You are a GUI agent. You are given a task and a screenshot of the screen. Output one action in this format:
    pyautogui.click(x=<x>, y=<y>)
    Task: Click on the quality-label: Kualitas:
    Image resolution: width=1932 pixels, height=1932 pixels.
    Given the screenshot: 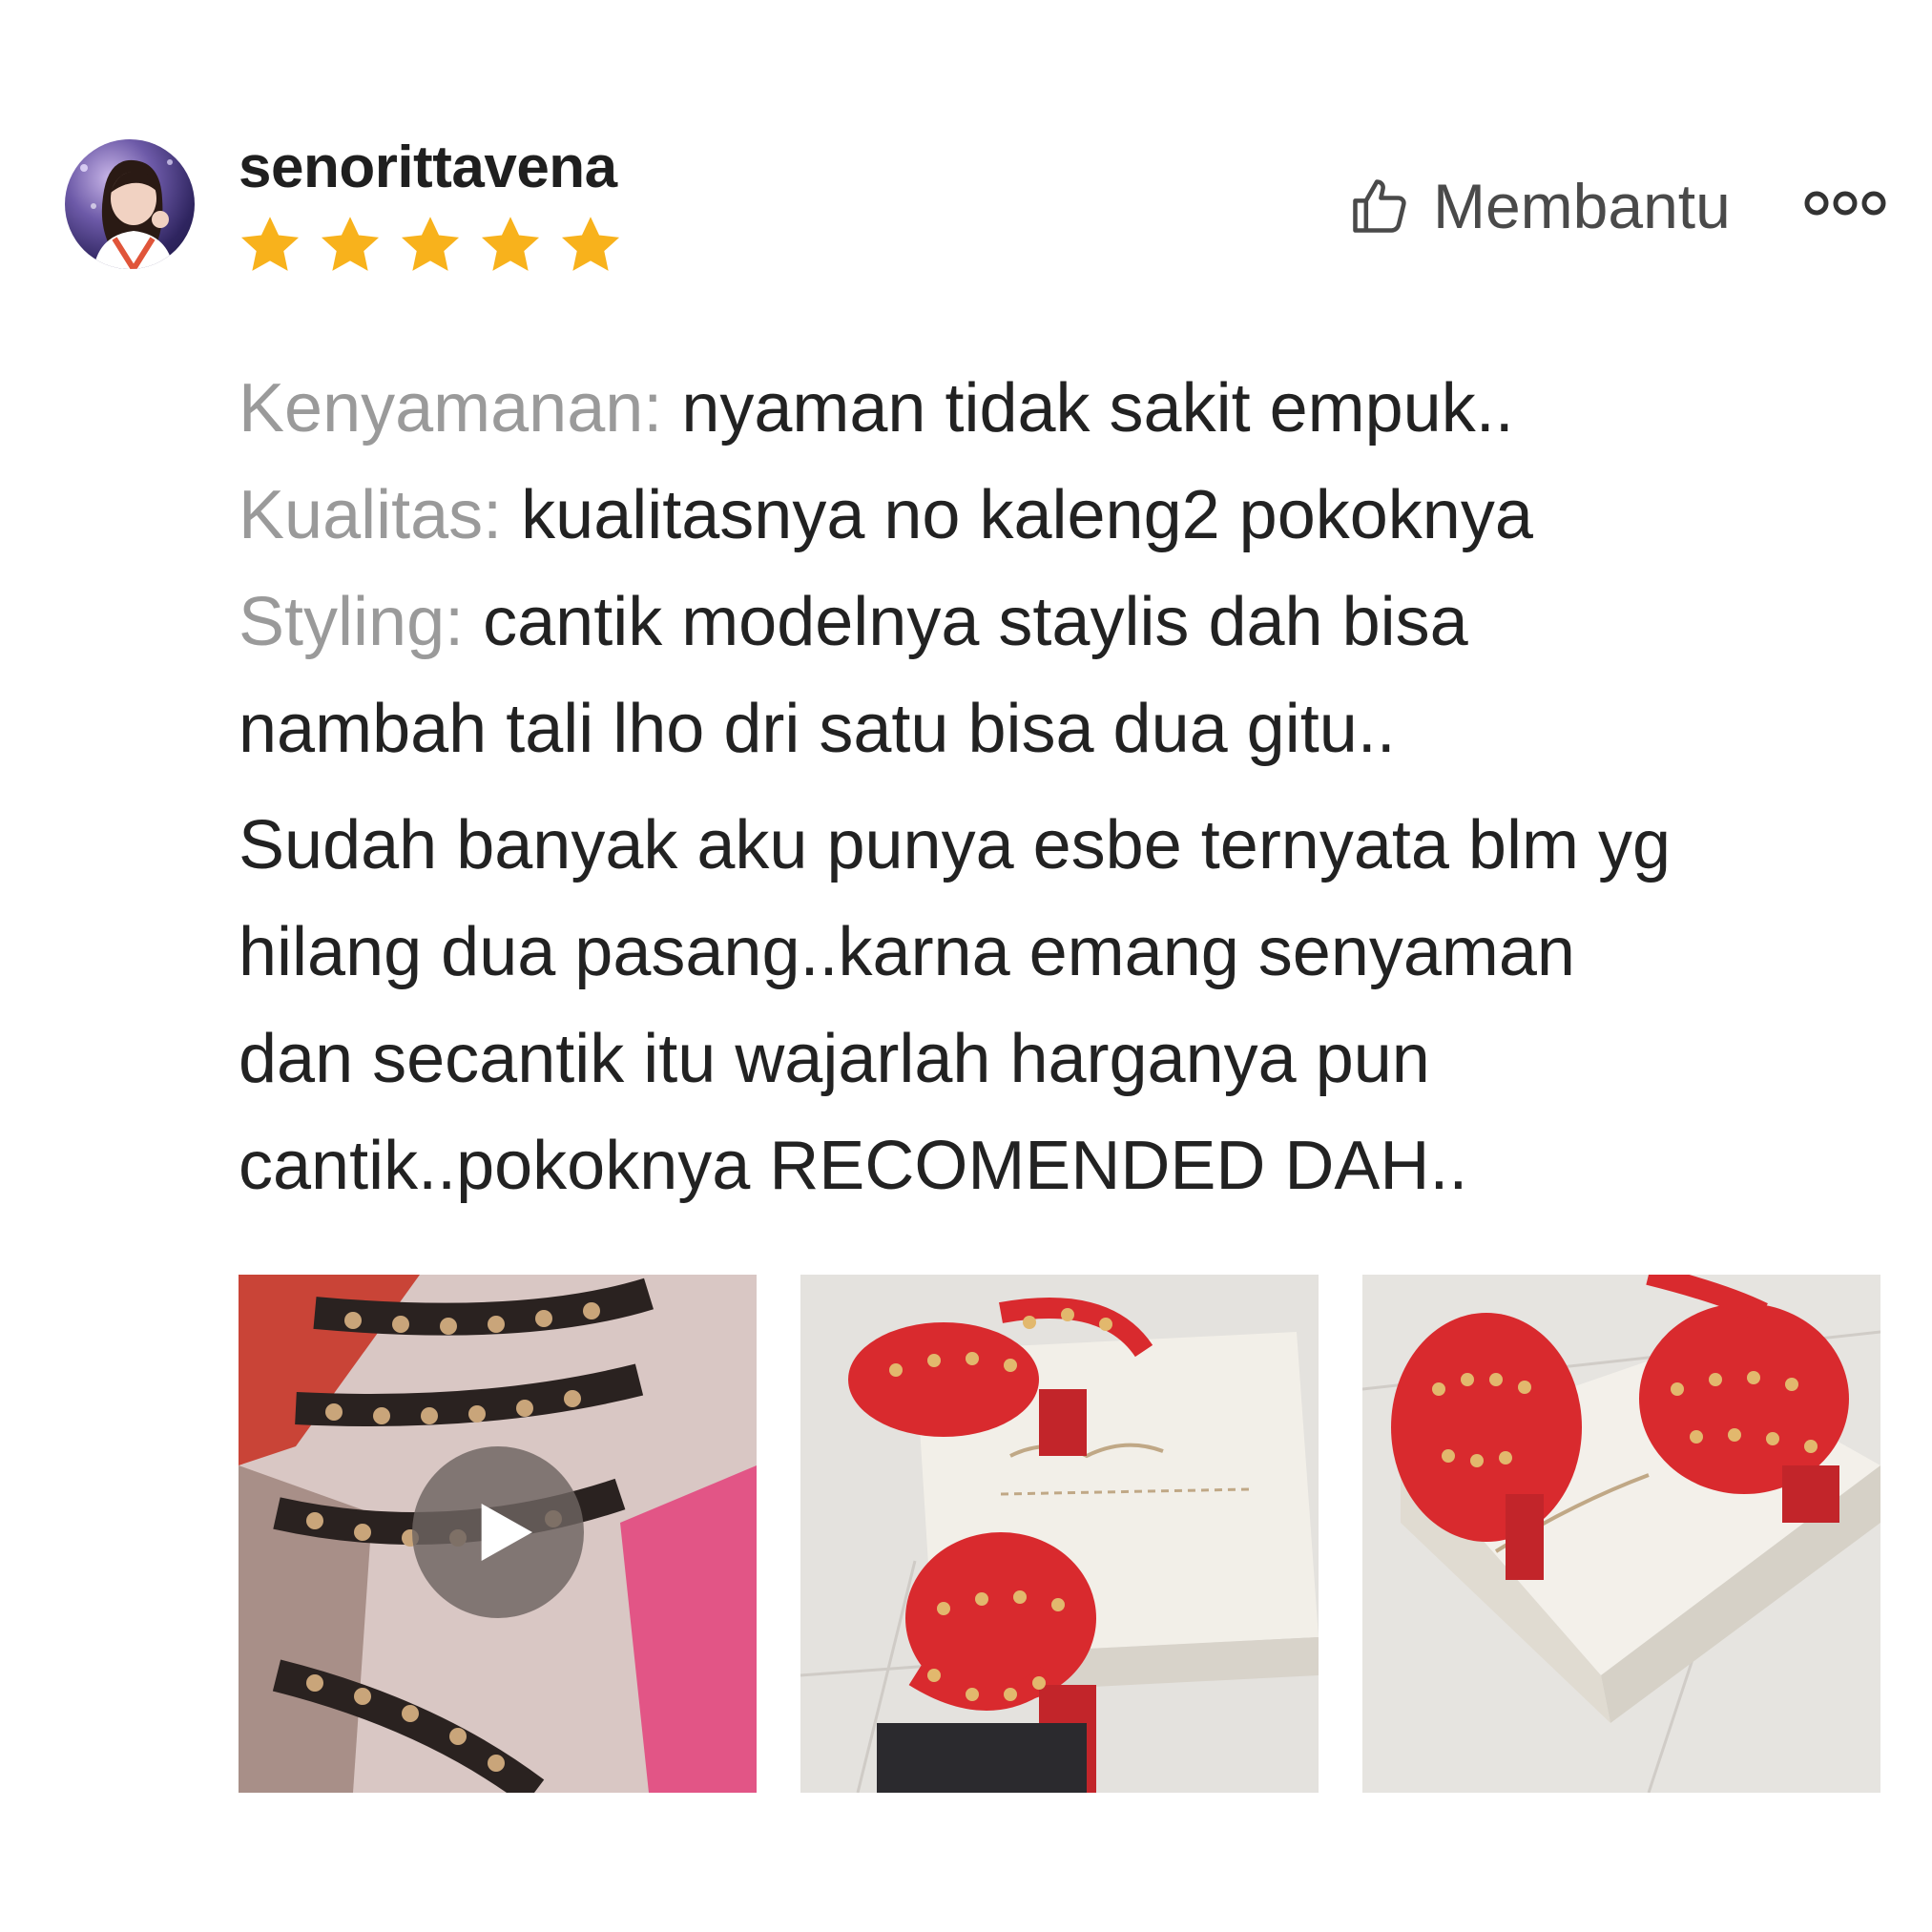 What is the action you would take?
    pyautogui.click(x=371, y=515)
    